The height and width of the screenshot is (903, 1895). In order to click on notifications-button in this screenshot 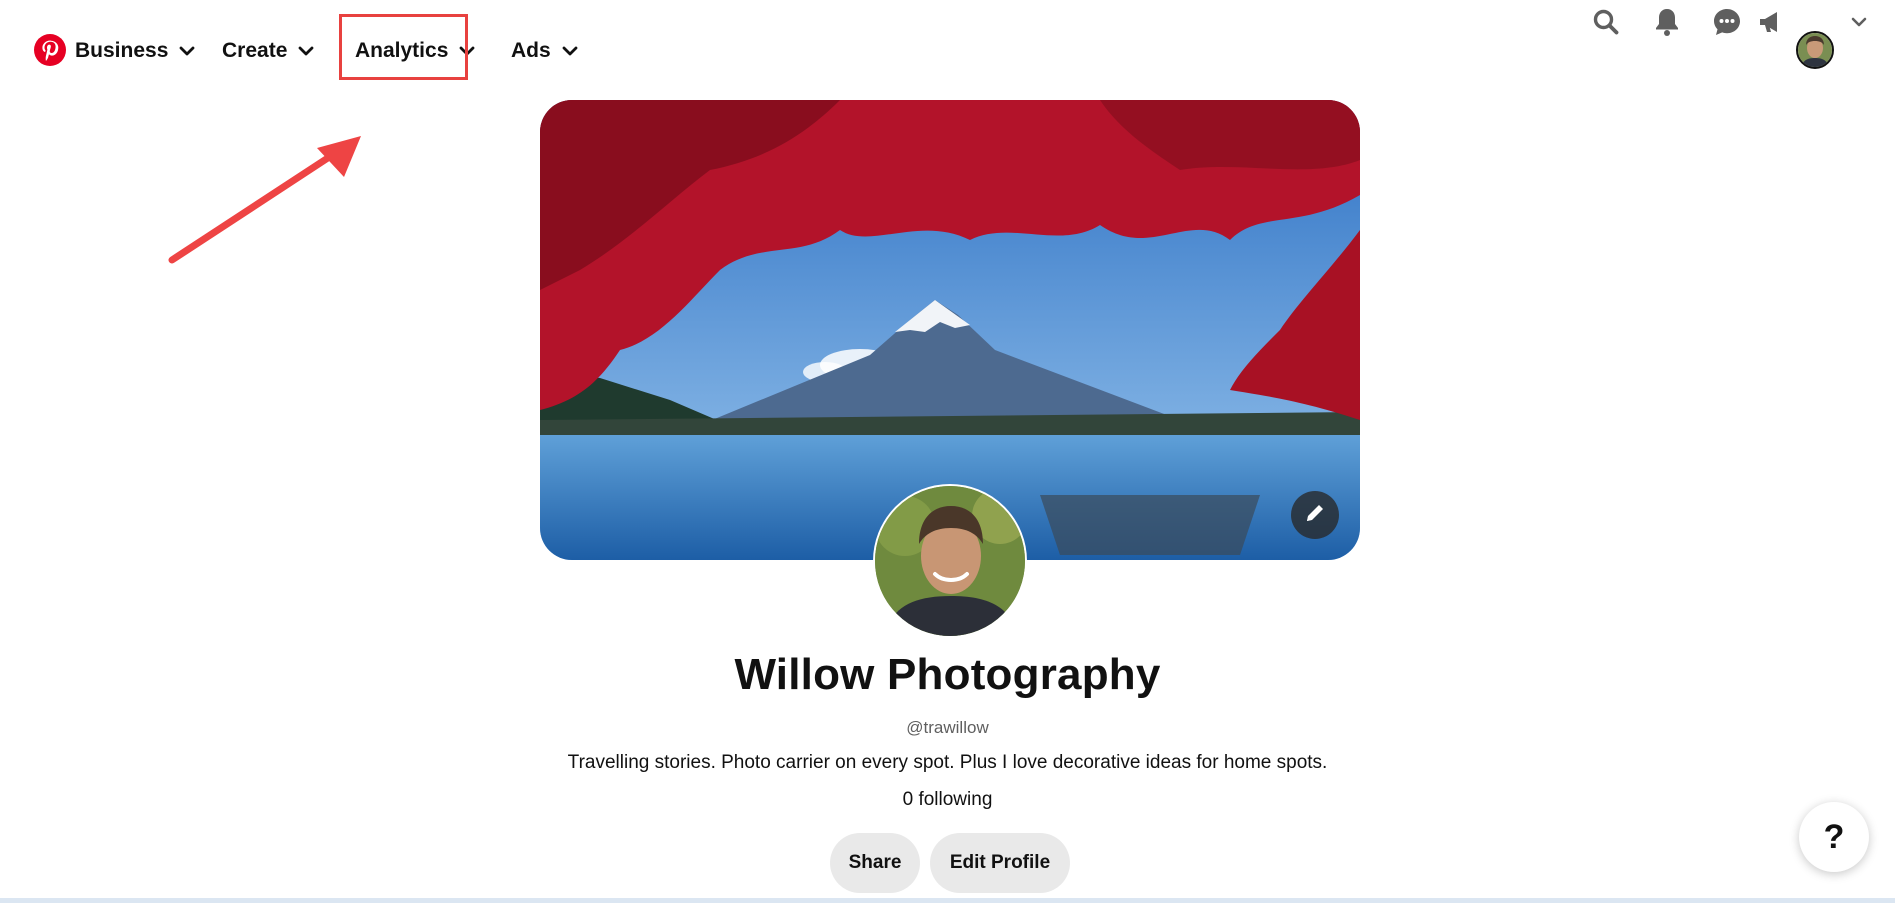, I will do `click(1667, 24)`.